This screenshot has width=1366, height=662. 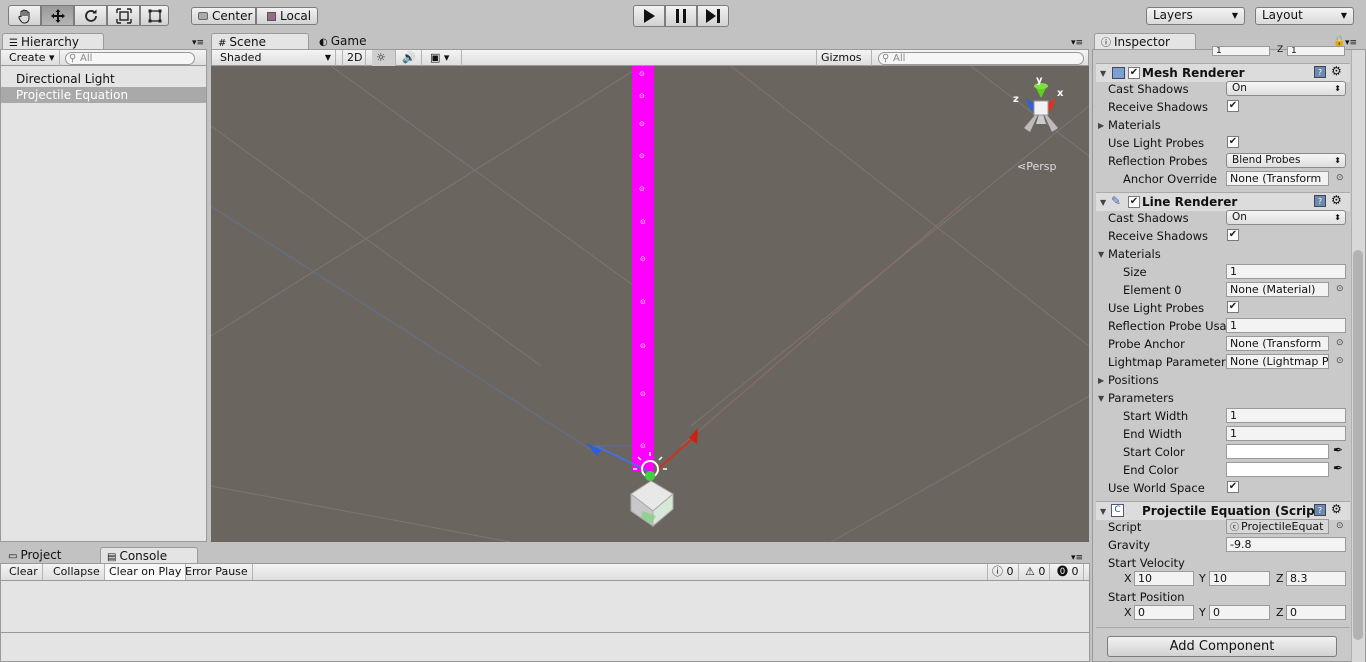 What do you see at coordinates (103, 95) in the screenshot?
I see `list-item-selected: Projectile Equation` at bounding box center [103, 95].